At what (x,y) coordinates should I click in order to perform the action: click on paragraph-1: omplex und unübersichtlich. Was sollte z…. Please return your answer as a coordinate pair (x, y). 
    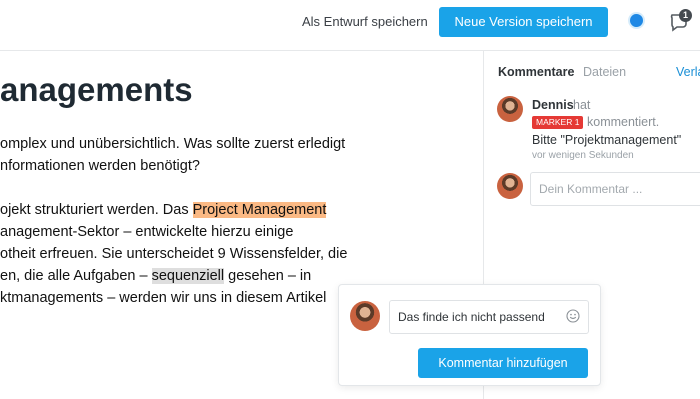
    Looking at the image, I should click on (172, 155).